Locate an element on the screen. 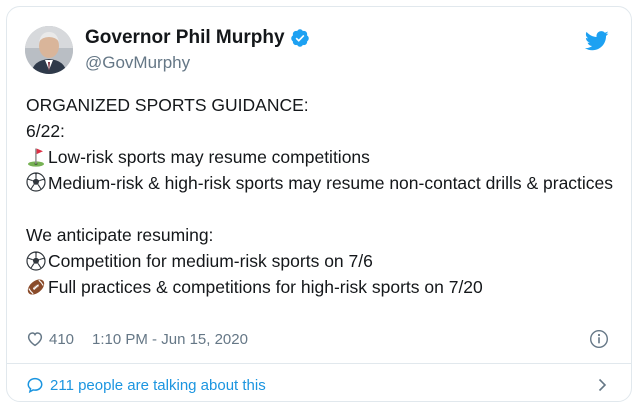 The height and width of the screenshot is (409, 640). tweet-line: ORGANIZED SPORTS GUIDANCE: is located at coordinates (321, 105).